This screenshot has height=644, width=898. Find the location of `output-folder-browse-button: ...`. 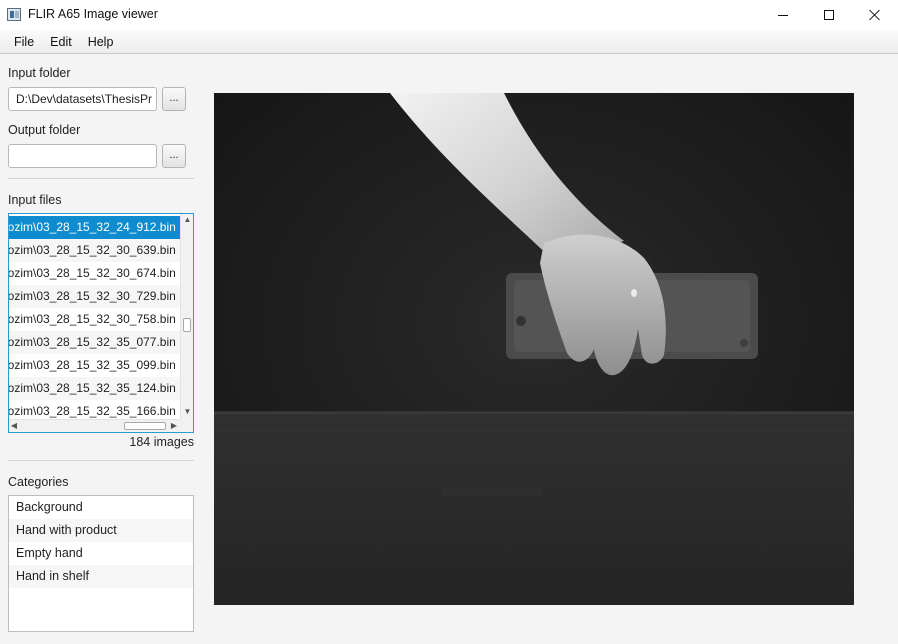

output-folder-browse-button: ... is located at coordinates (174, 156).